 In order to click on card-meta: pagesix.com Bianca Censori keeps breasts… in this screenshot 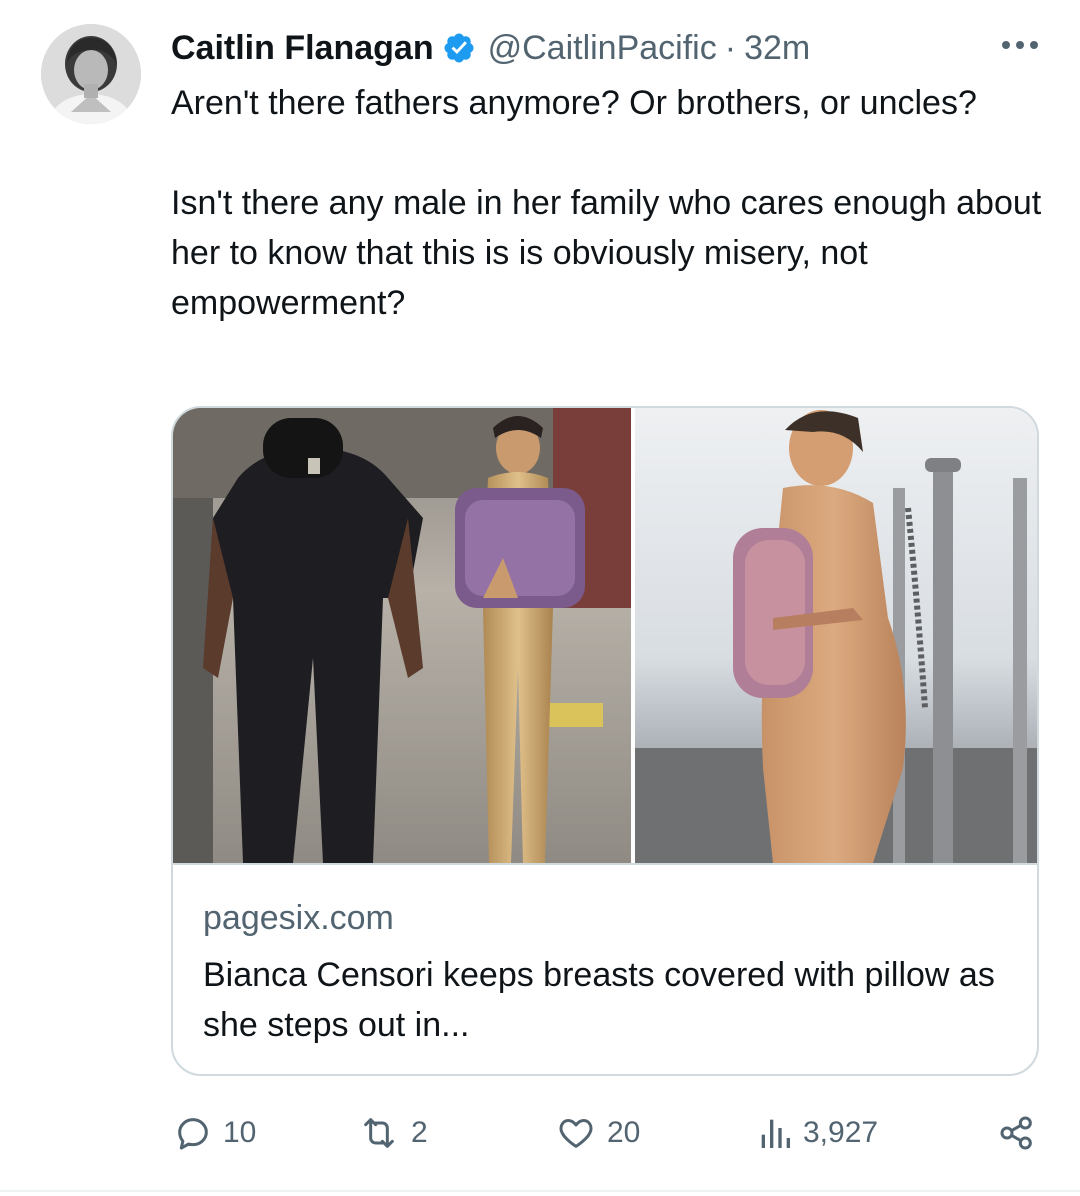, I will do `click(605, 972)`.